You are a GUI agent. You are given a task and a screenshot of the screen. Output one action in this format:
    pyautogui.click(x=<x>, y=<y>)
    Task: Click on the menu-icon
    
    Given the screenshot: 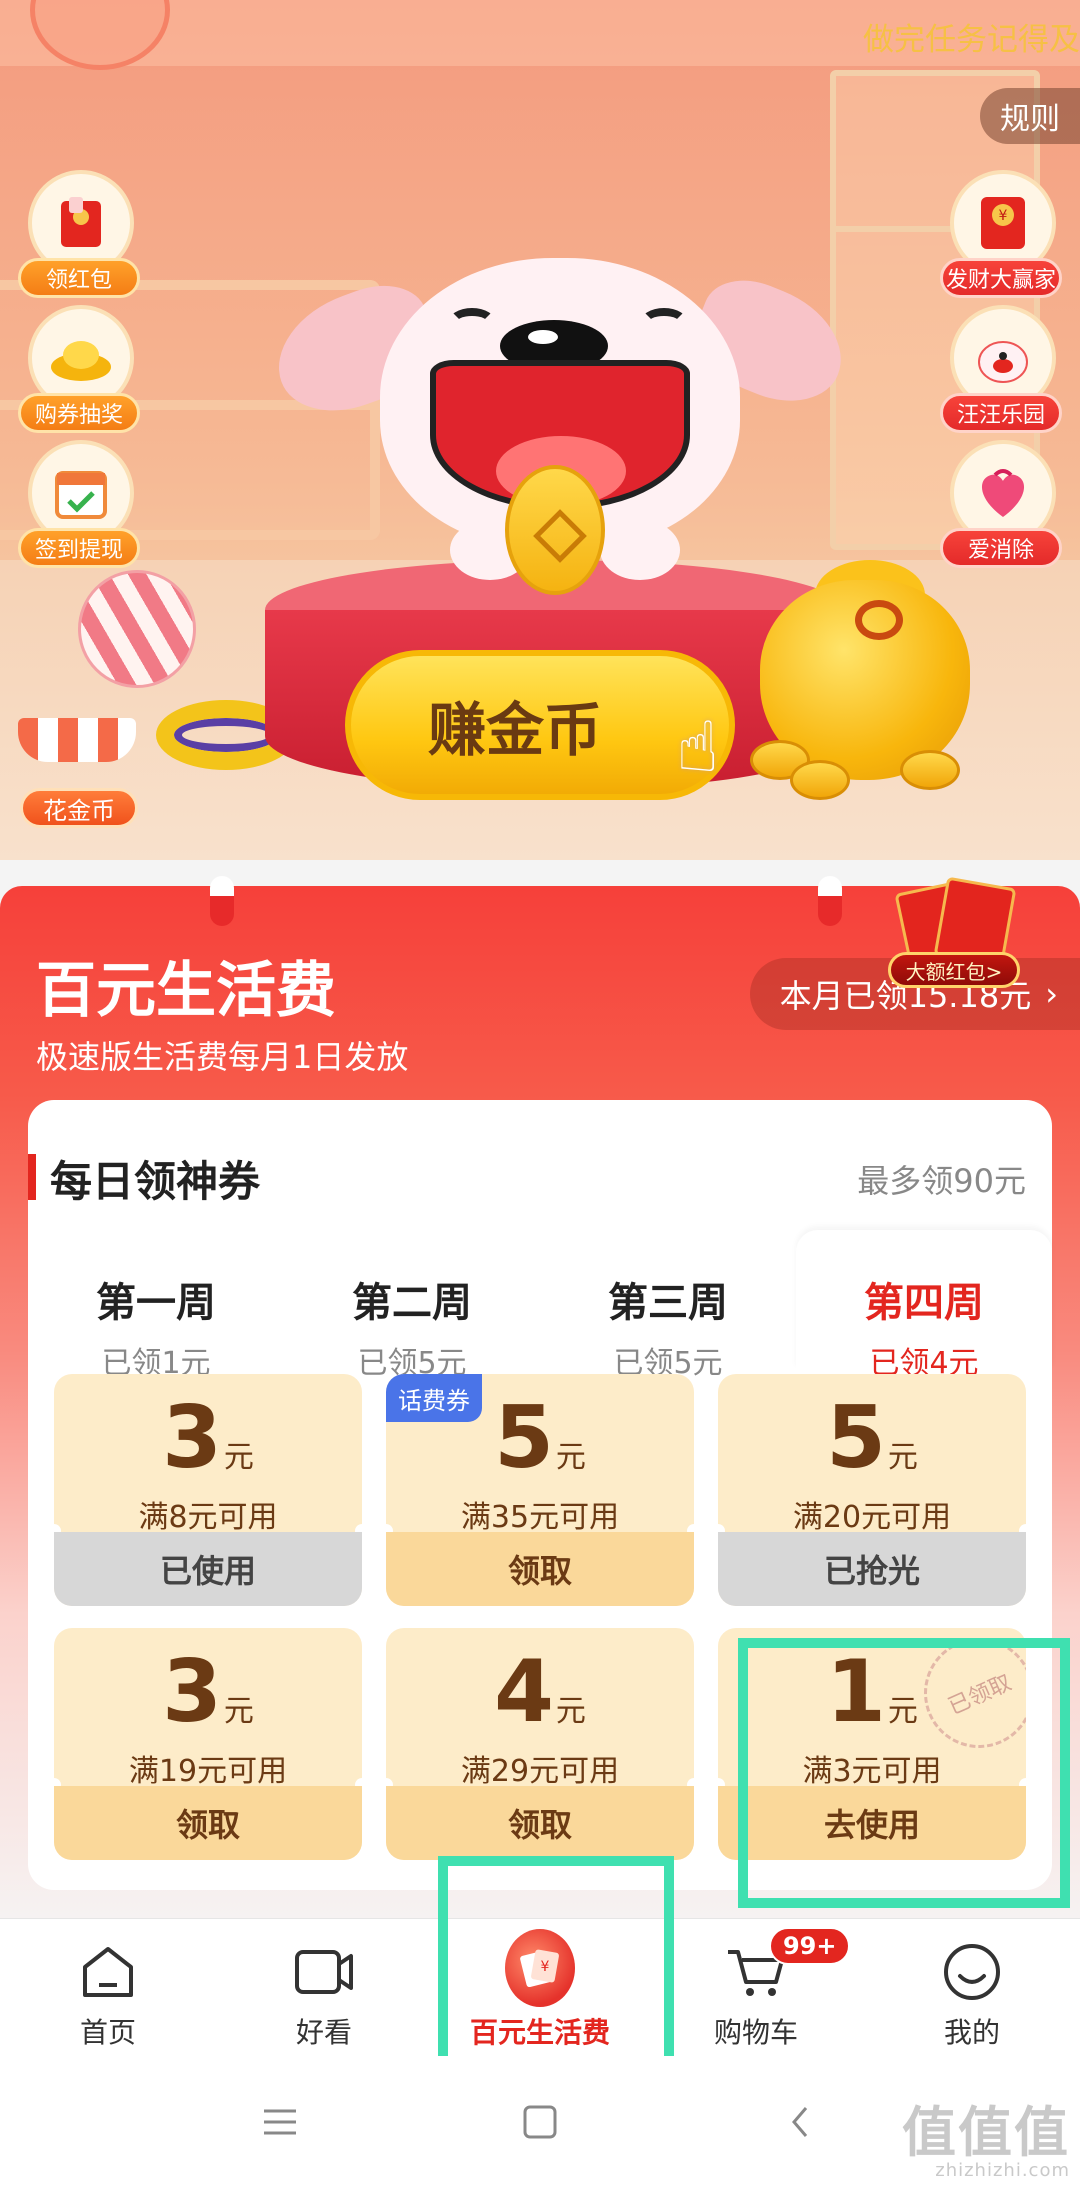 What is the action you would take?
    pyautogui.click(x=280, y=2121)
    